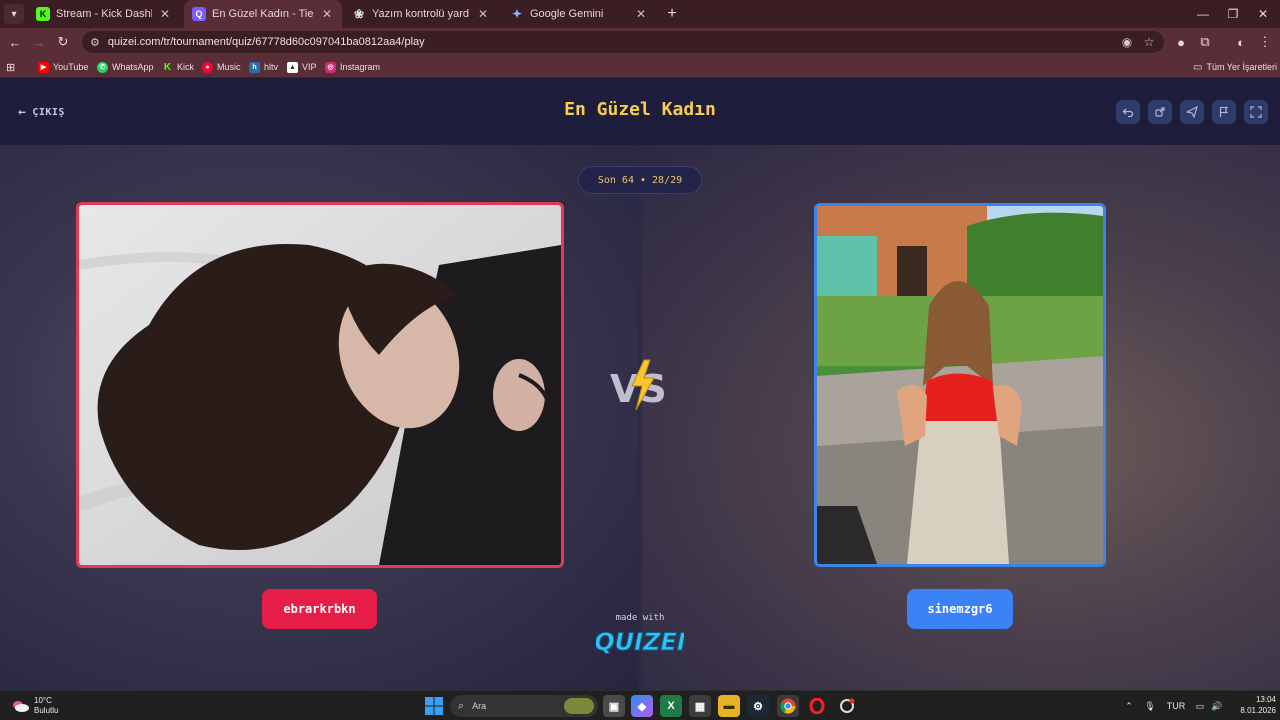 This screenshot has width=1280, height=720. Describe the element at coordinates (22, 112) in the screenshot. I see `arrow-left-icon: ←` at that location.